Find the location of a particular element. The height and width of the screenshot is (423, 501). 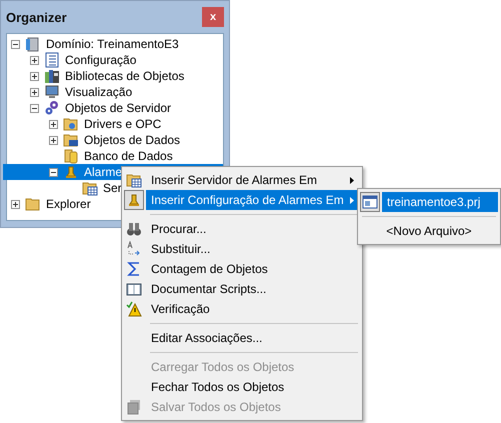

warning-icon is located at coordinates (134, 309).